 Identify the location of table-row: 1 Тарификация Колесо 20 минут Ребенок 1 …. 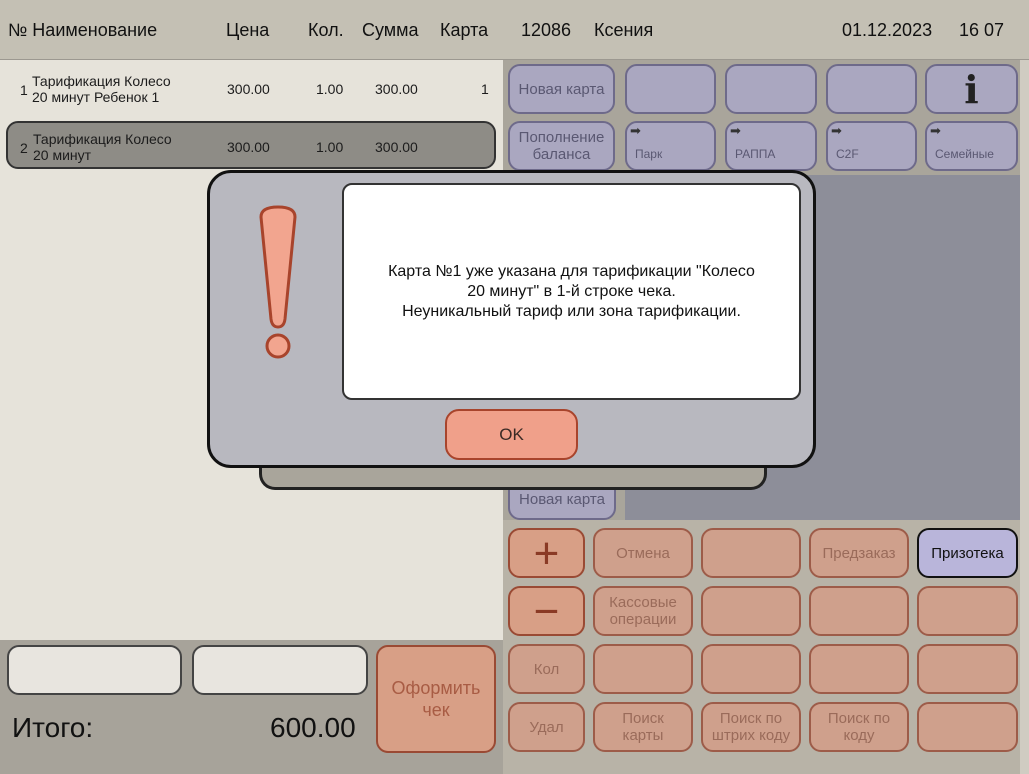
(250, 89).